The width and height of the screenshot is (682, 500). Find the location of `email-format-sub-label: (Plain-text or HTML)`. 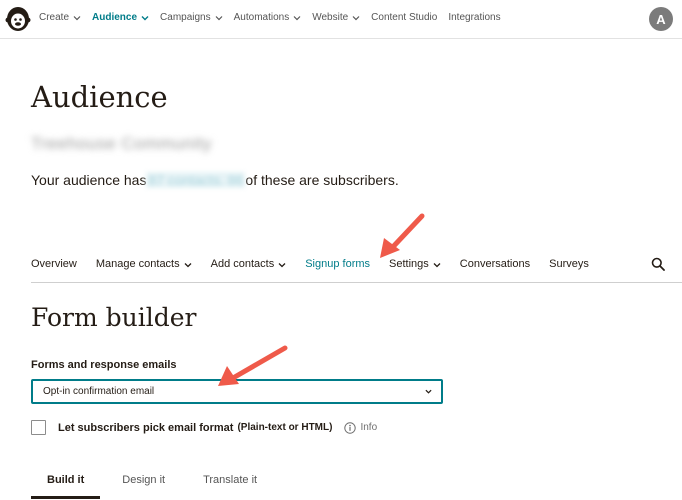

email-format-sub-label: (Plain-text or HTML) is located at coordinates (285, 427).